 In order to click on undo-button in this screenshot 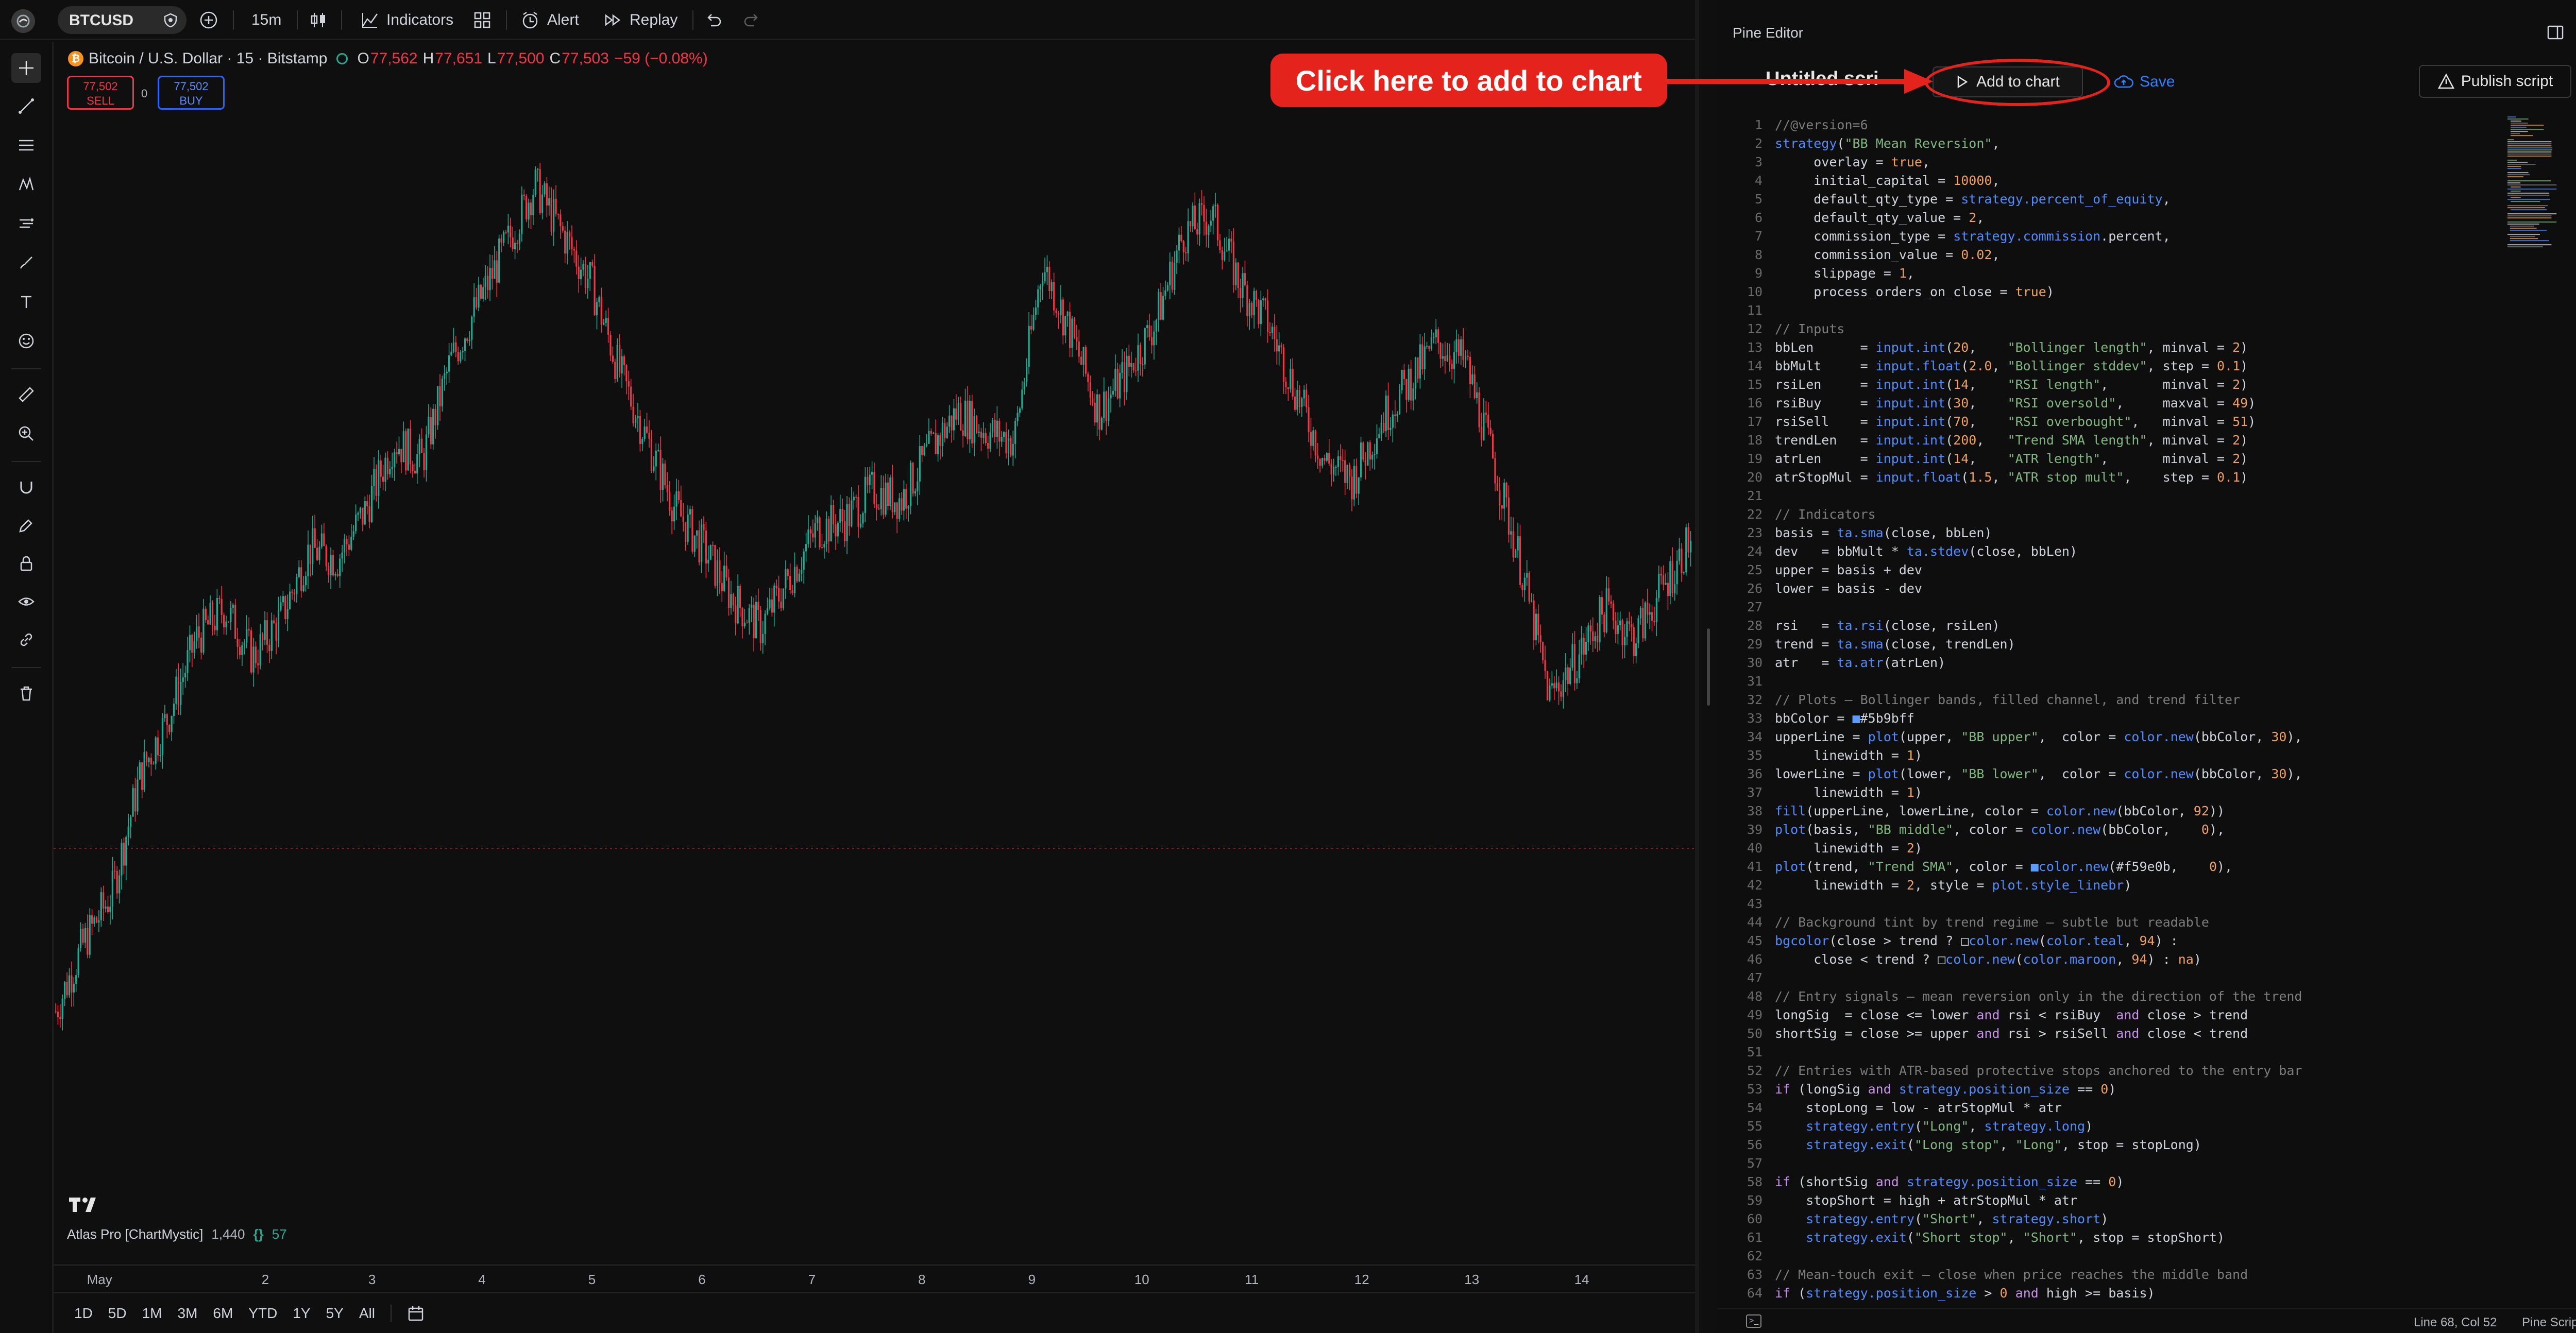, I will do `click(713, 20)`.